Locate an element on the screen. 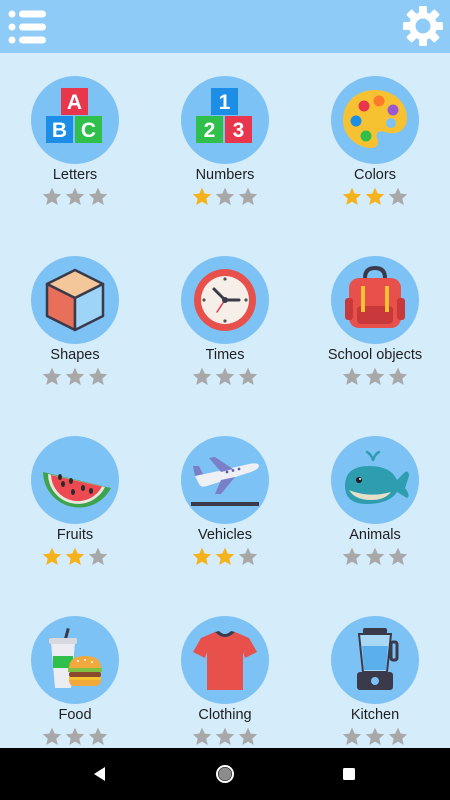  recents-button is located at coordinates (349, 774).